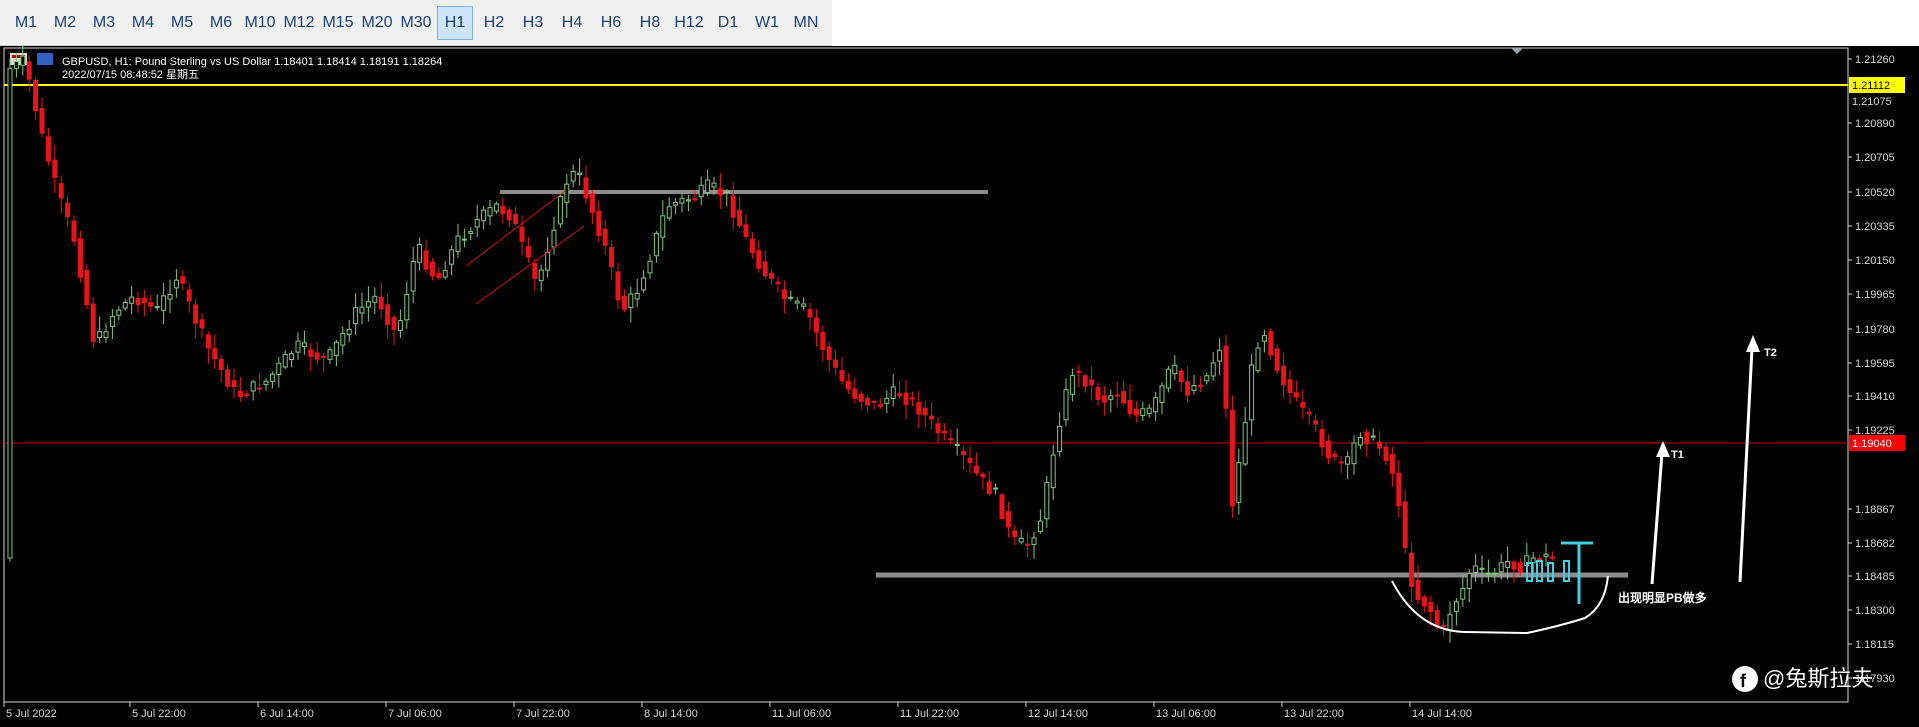  What do you see at coordinates (26, 23) in the screenshot?
I see `timeframe-button-m1: M1` at bounding box center [26, 23].